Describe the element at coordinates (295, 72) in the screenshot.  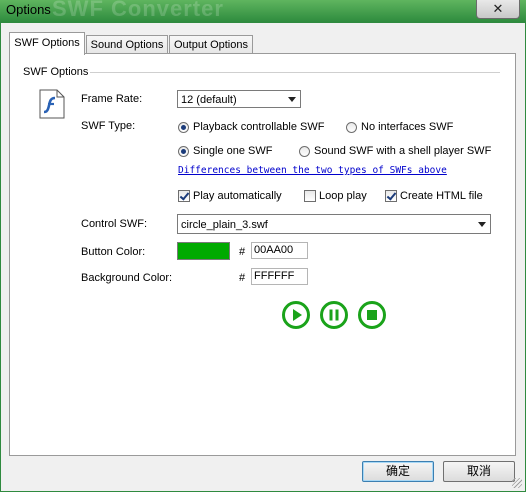
I see `group-divider` at that location.